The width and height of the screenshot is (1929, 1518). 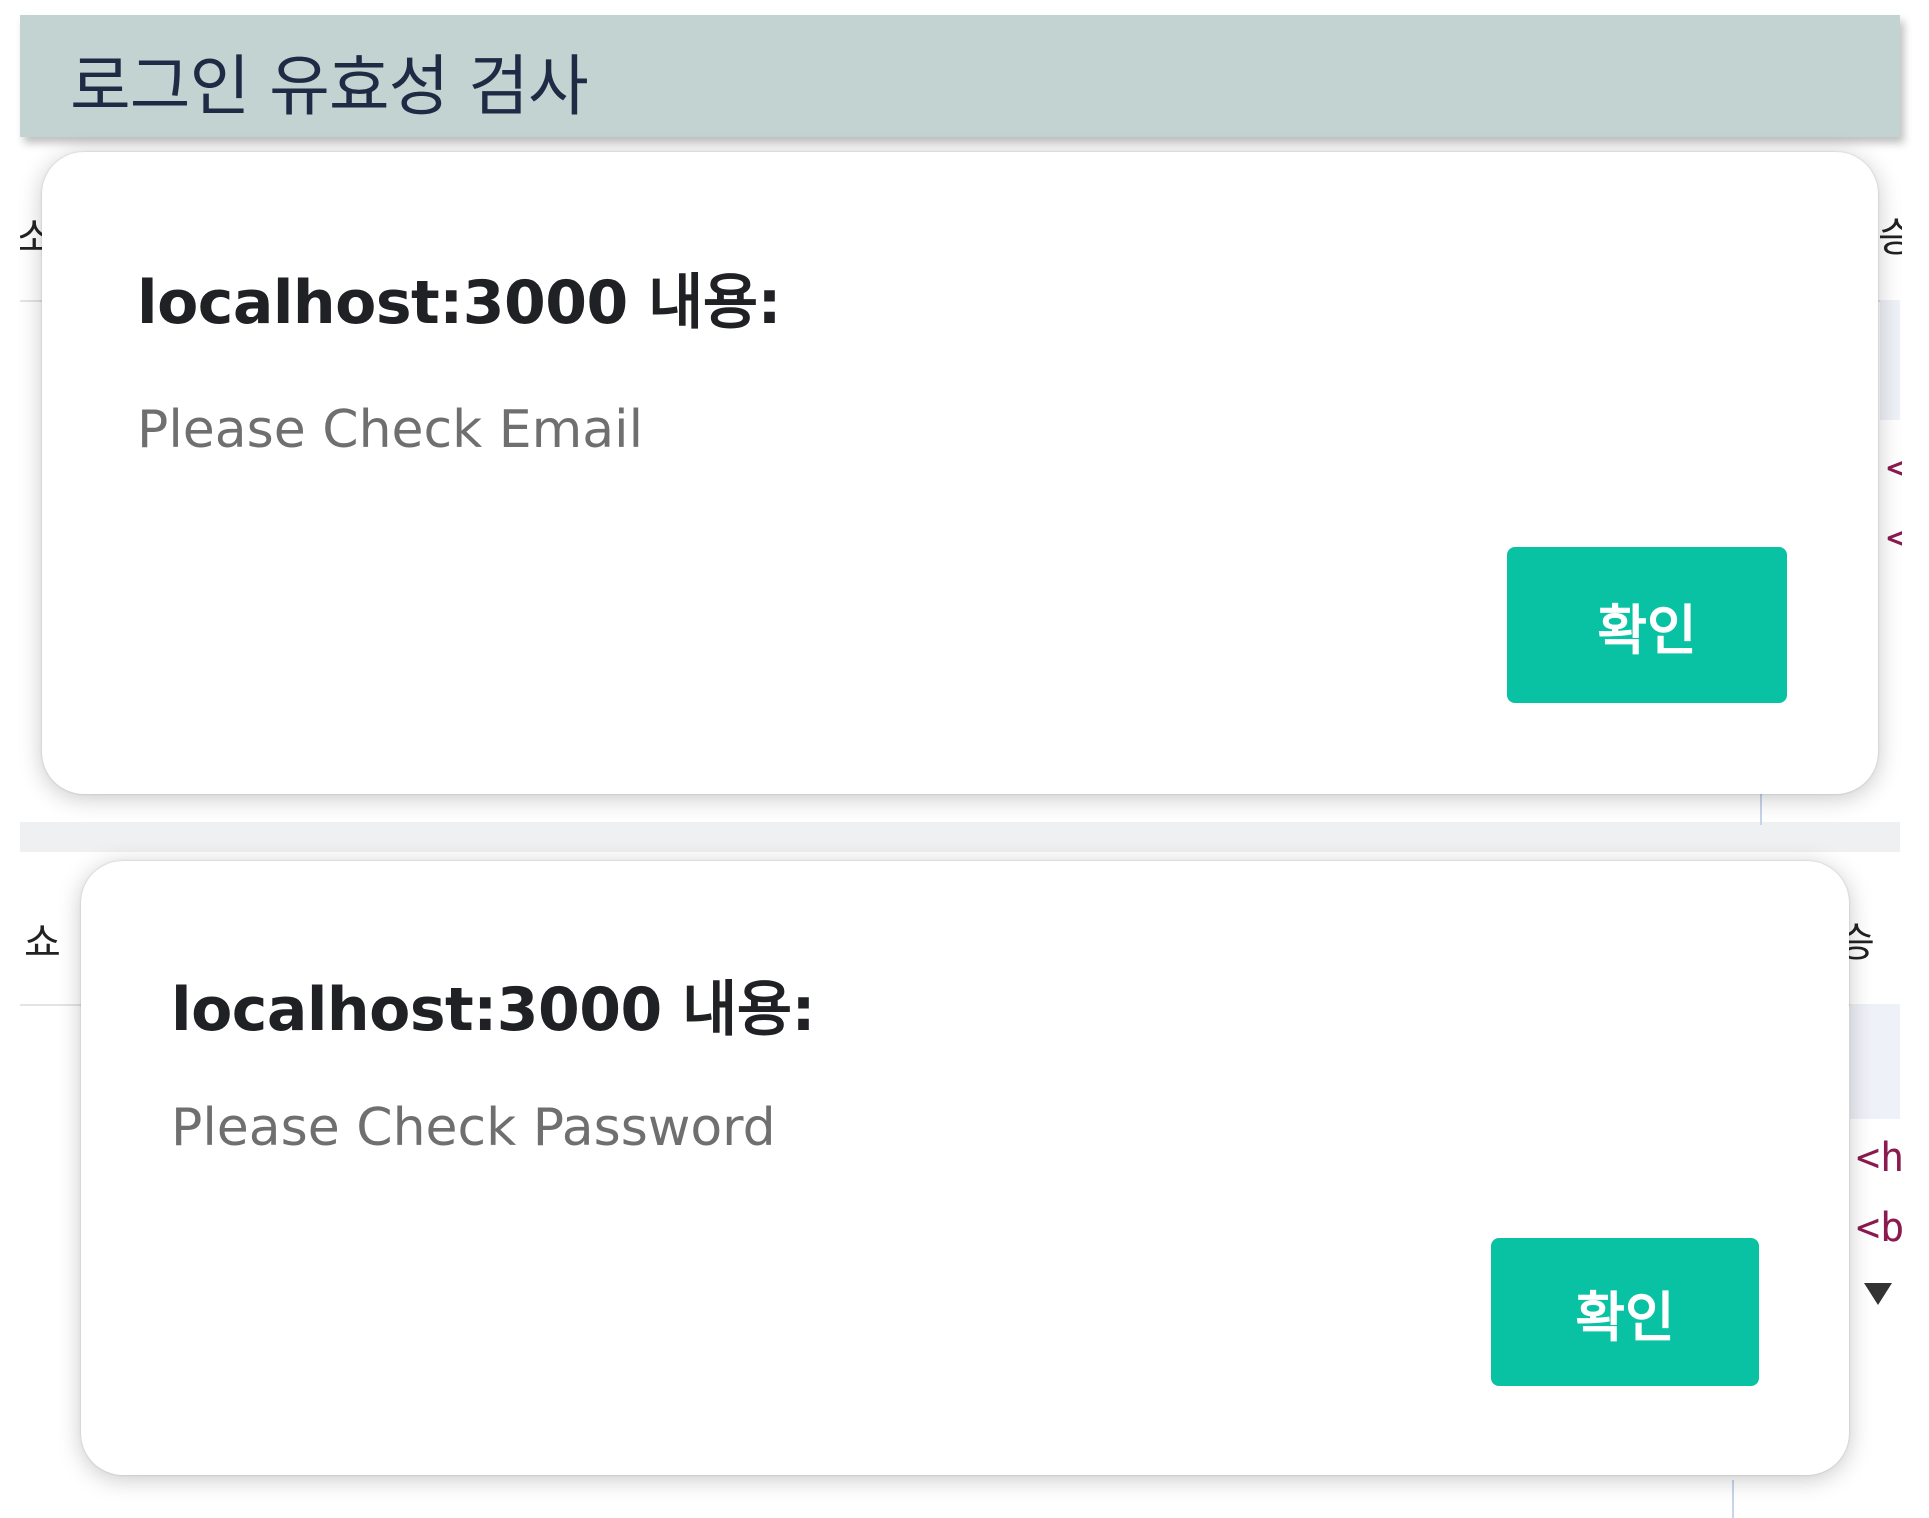 I want to click on background-menu-text: 쇼, so click(x=42, y=943).